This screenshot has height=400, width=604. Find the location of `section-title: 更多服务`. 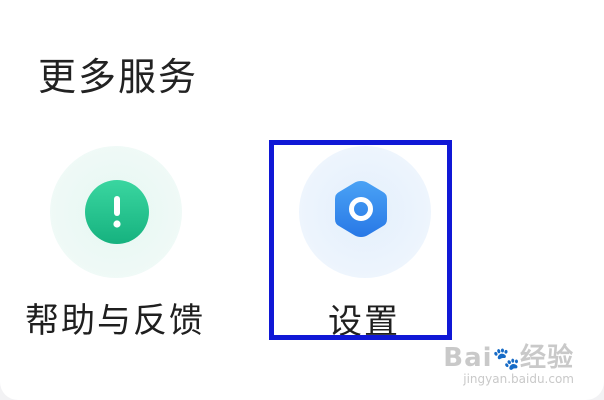

section-title: 更多服务 is located at coordinates (118, 77).